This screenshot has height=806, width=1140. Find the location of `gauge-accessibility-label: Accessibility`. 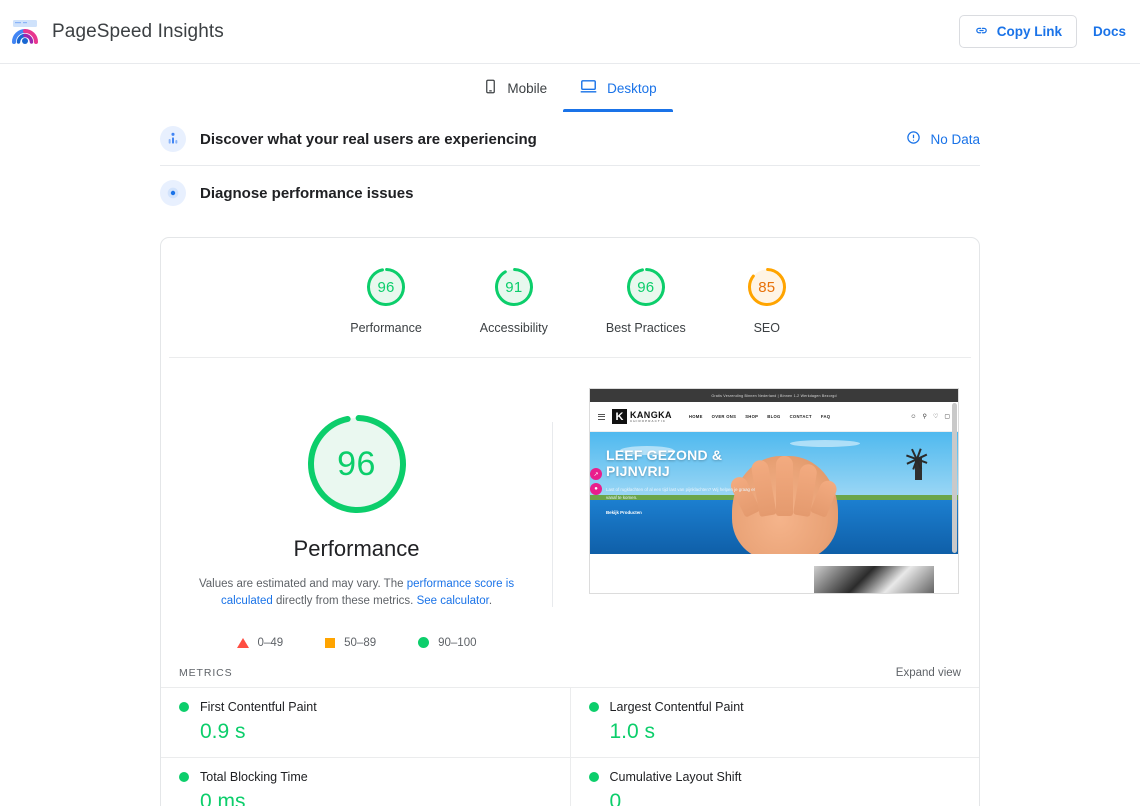

gauge-accessibility-label: Accessibility is located at coordinates (513, 328).